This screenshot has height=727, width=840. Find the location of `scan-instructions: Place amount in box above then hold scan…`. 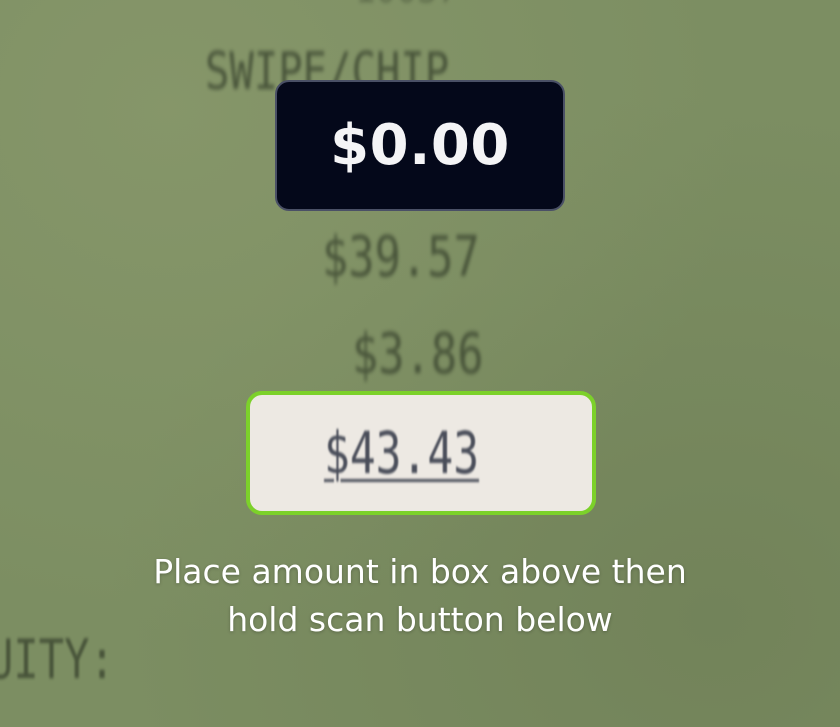

scan-instructions: Place amount in box above then hold scan… is located at coordinates (420, 596).